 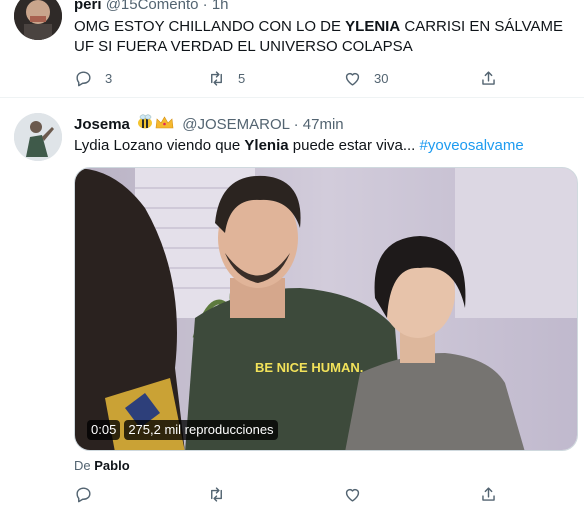 What do you see at coordinates (210, 26) in the screenshot?
I see `text-segment: OMG ESTOY CHILLANDO CON LO DE` at bounding box center [210, 26].